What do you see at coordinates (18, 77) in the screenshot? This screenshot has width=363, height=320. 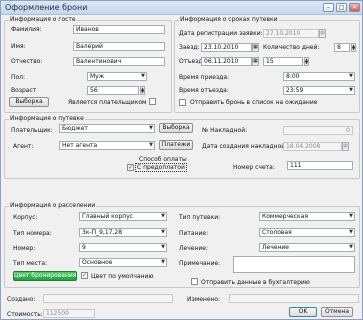 I see `sex-label: Пол:` at bounding box center [18, 77].